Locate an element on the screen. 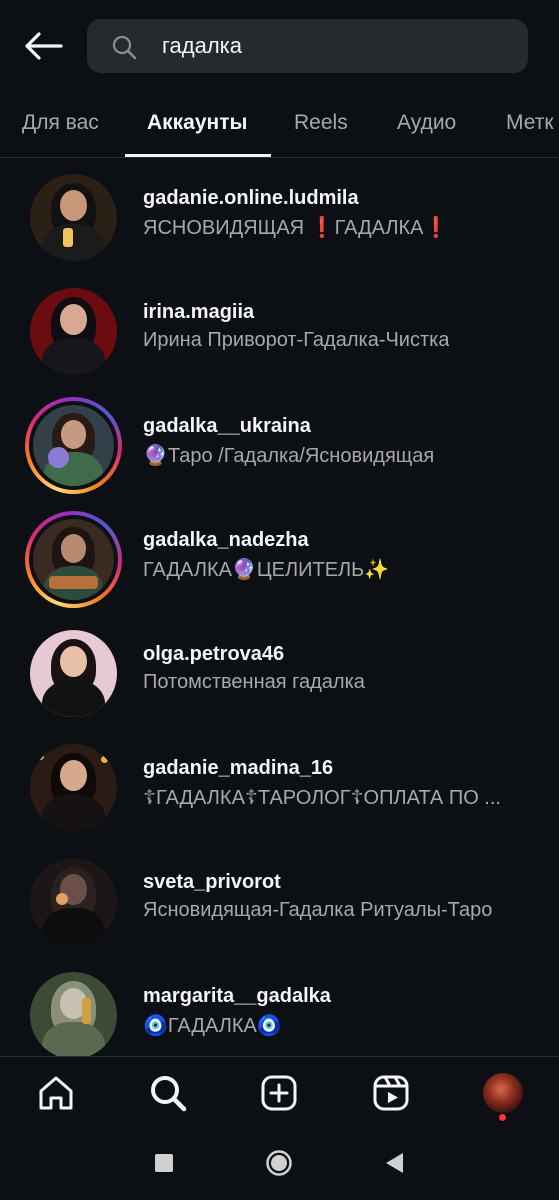 The image size is (559, 1200). create-button is located at coordinates (279, 1093).